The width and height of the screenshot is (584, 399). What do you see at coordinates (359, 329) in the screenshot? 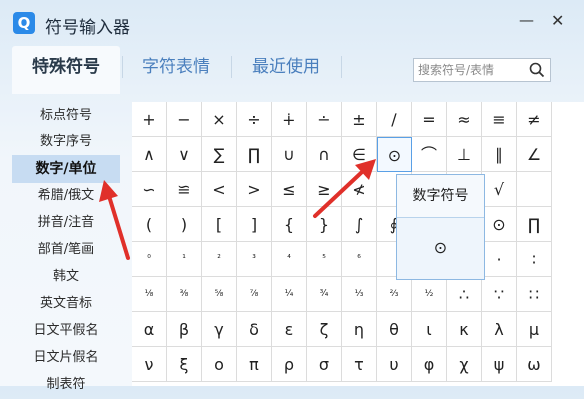
I see `symbol-cell: η` at bounding box center [359, 329].